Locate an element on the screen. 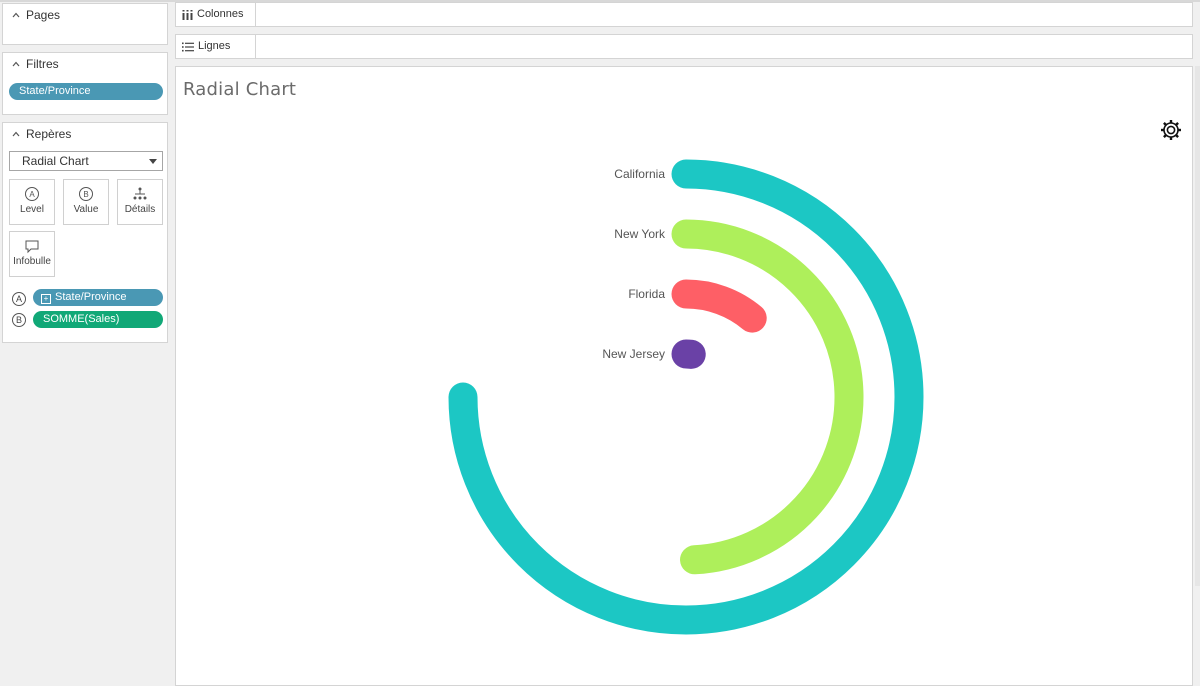 This screenshot has height=686, width=1200. value-button: B Value is located at coordinates (86, 202).